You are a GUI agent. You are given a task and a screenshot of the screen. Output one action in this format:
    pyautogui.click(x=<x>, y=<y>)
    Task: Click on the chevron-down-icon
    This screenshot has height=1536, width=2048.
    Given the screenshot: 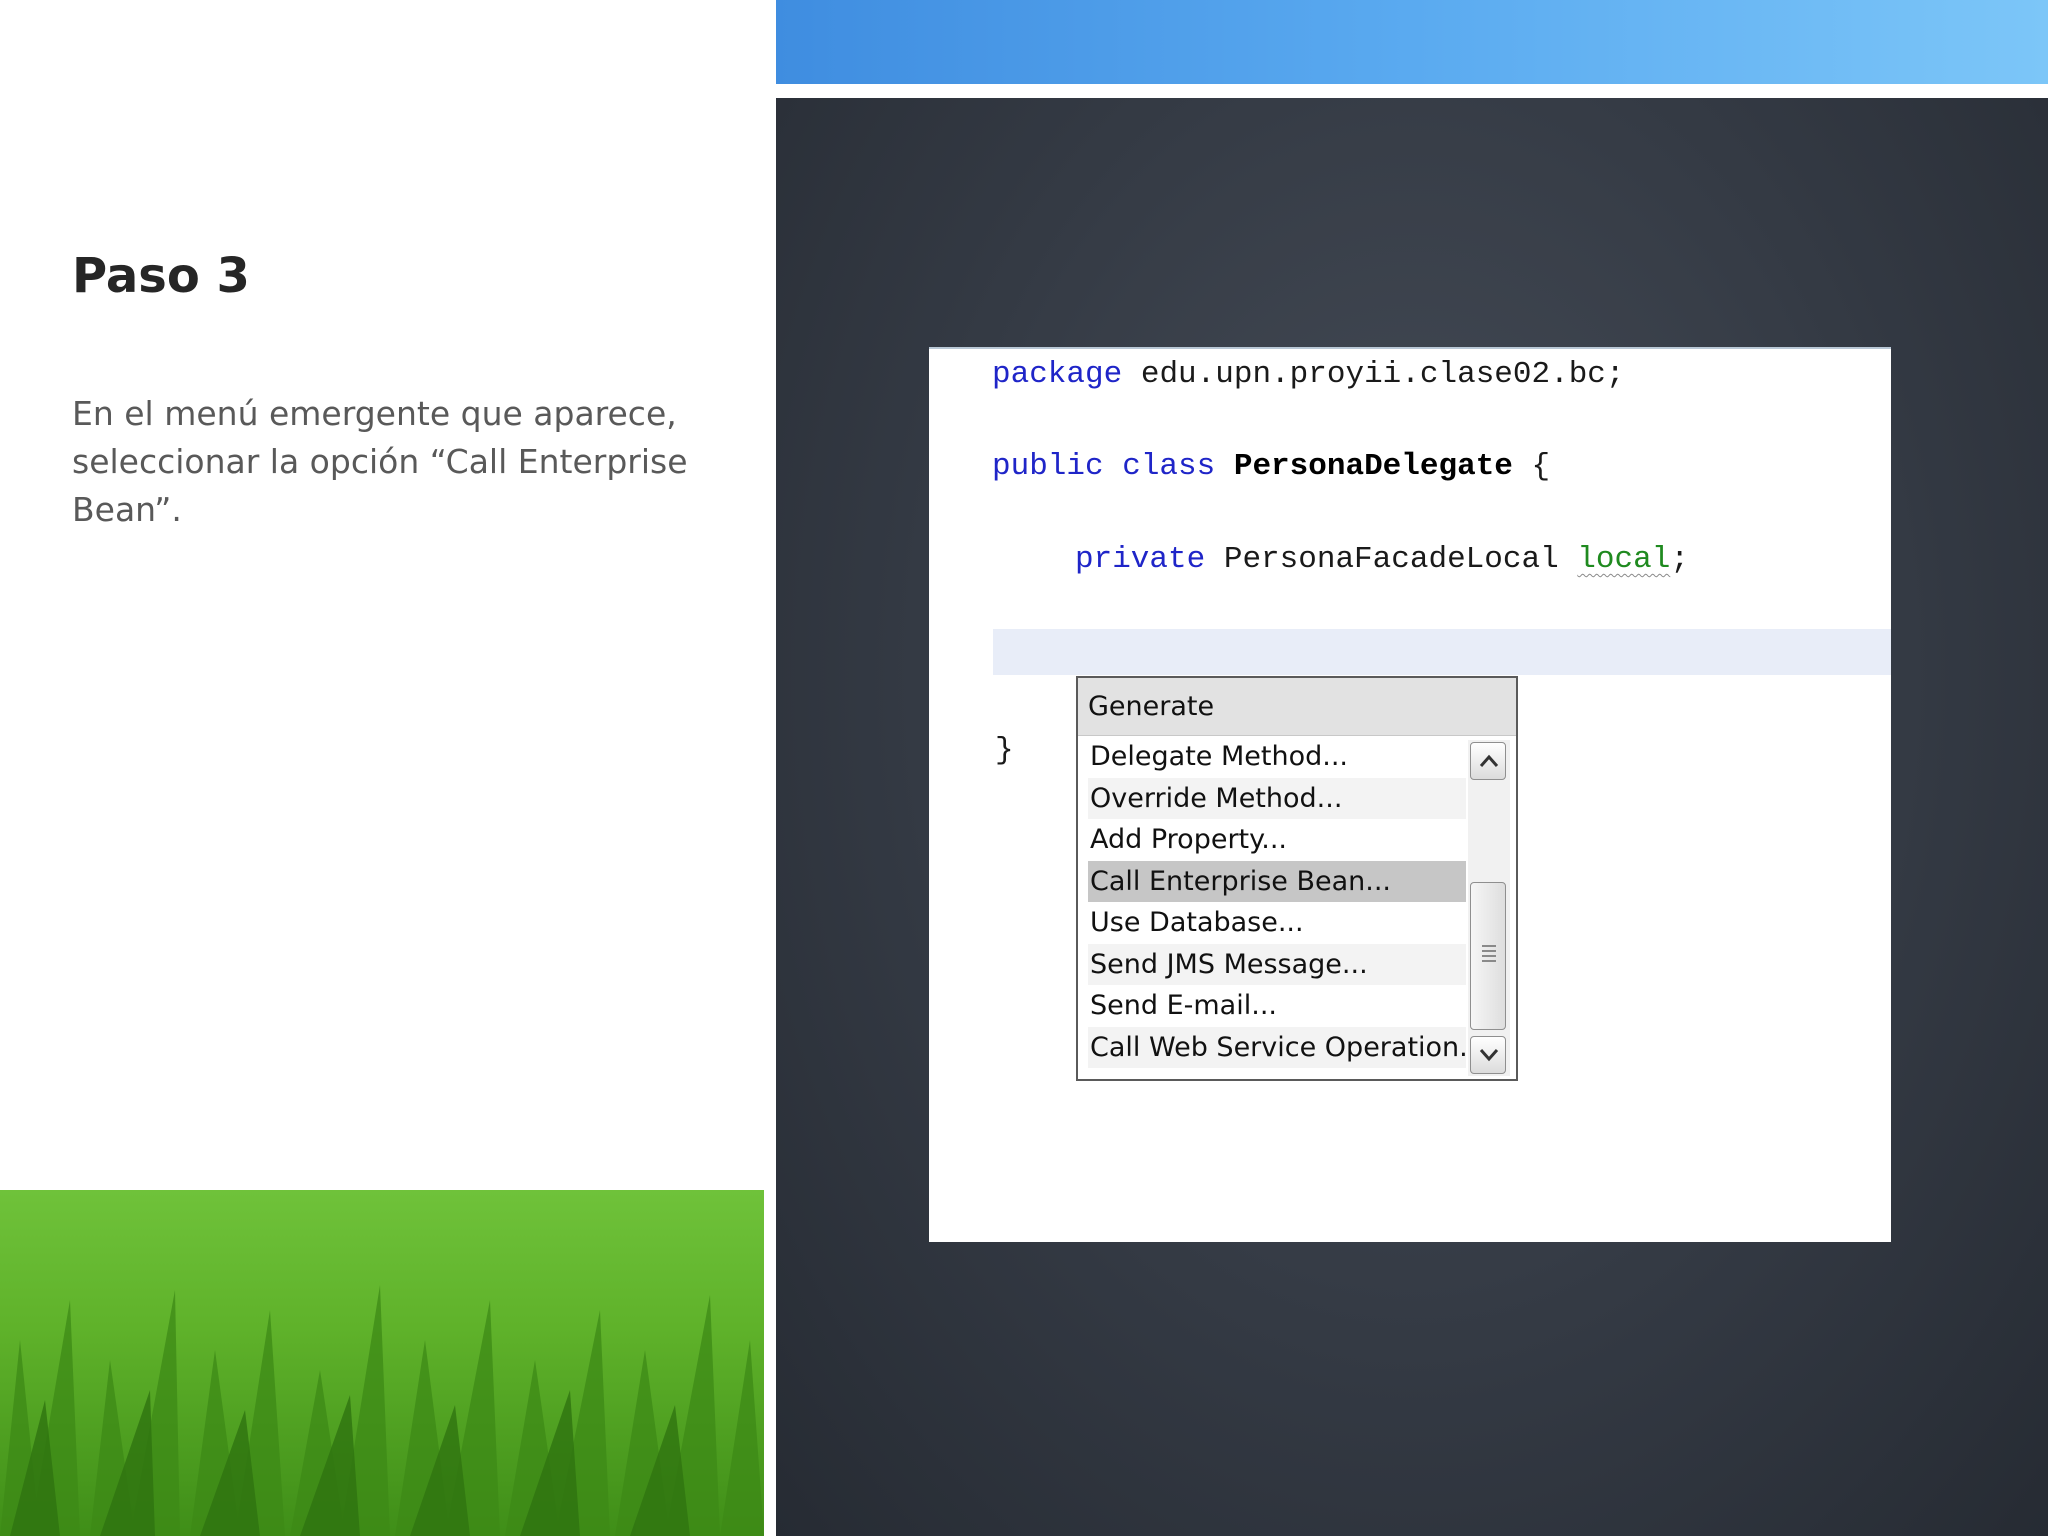 What is the action you would take?
    pyautogui.click(x=1489, y=1055)
    